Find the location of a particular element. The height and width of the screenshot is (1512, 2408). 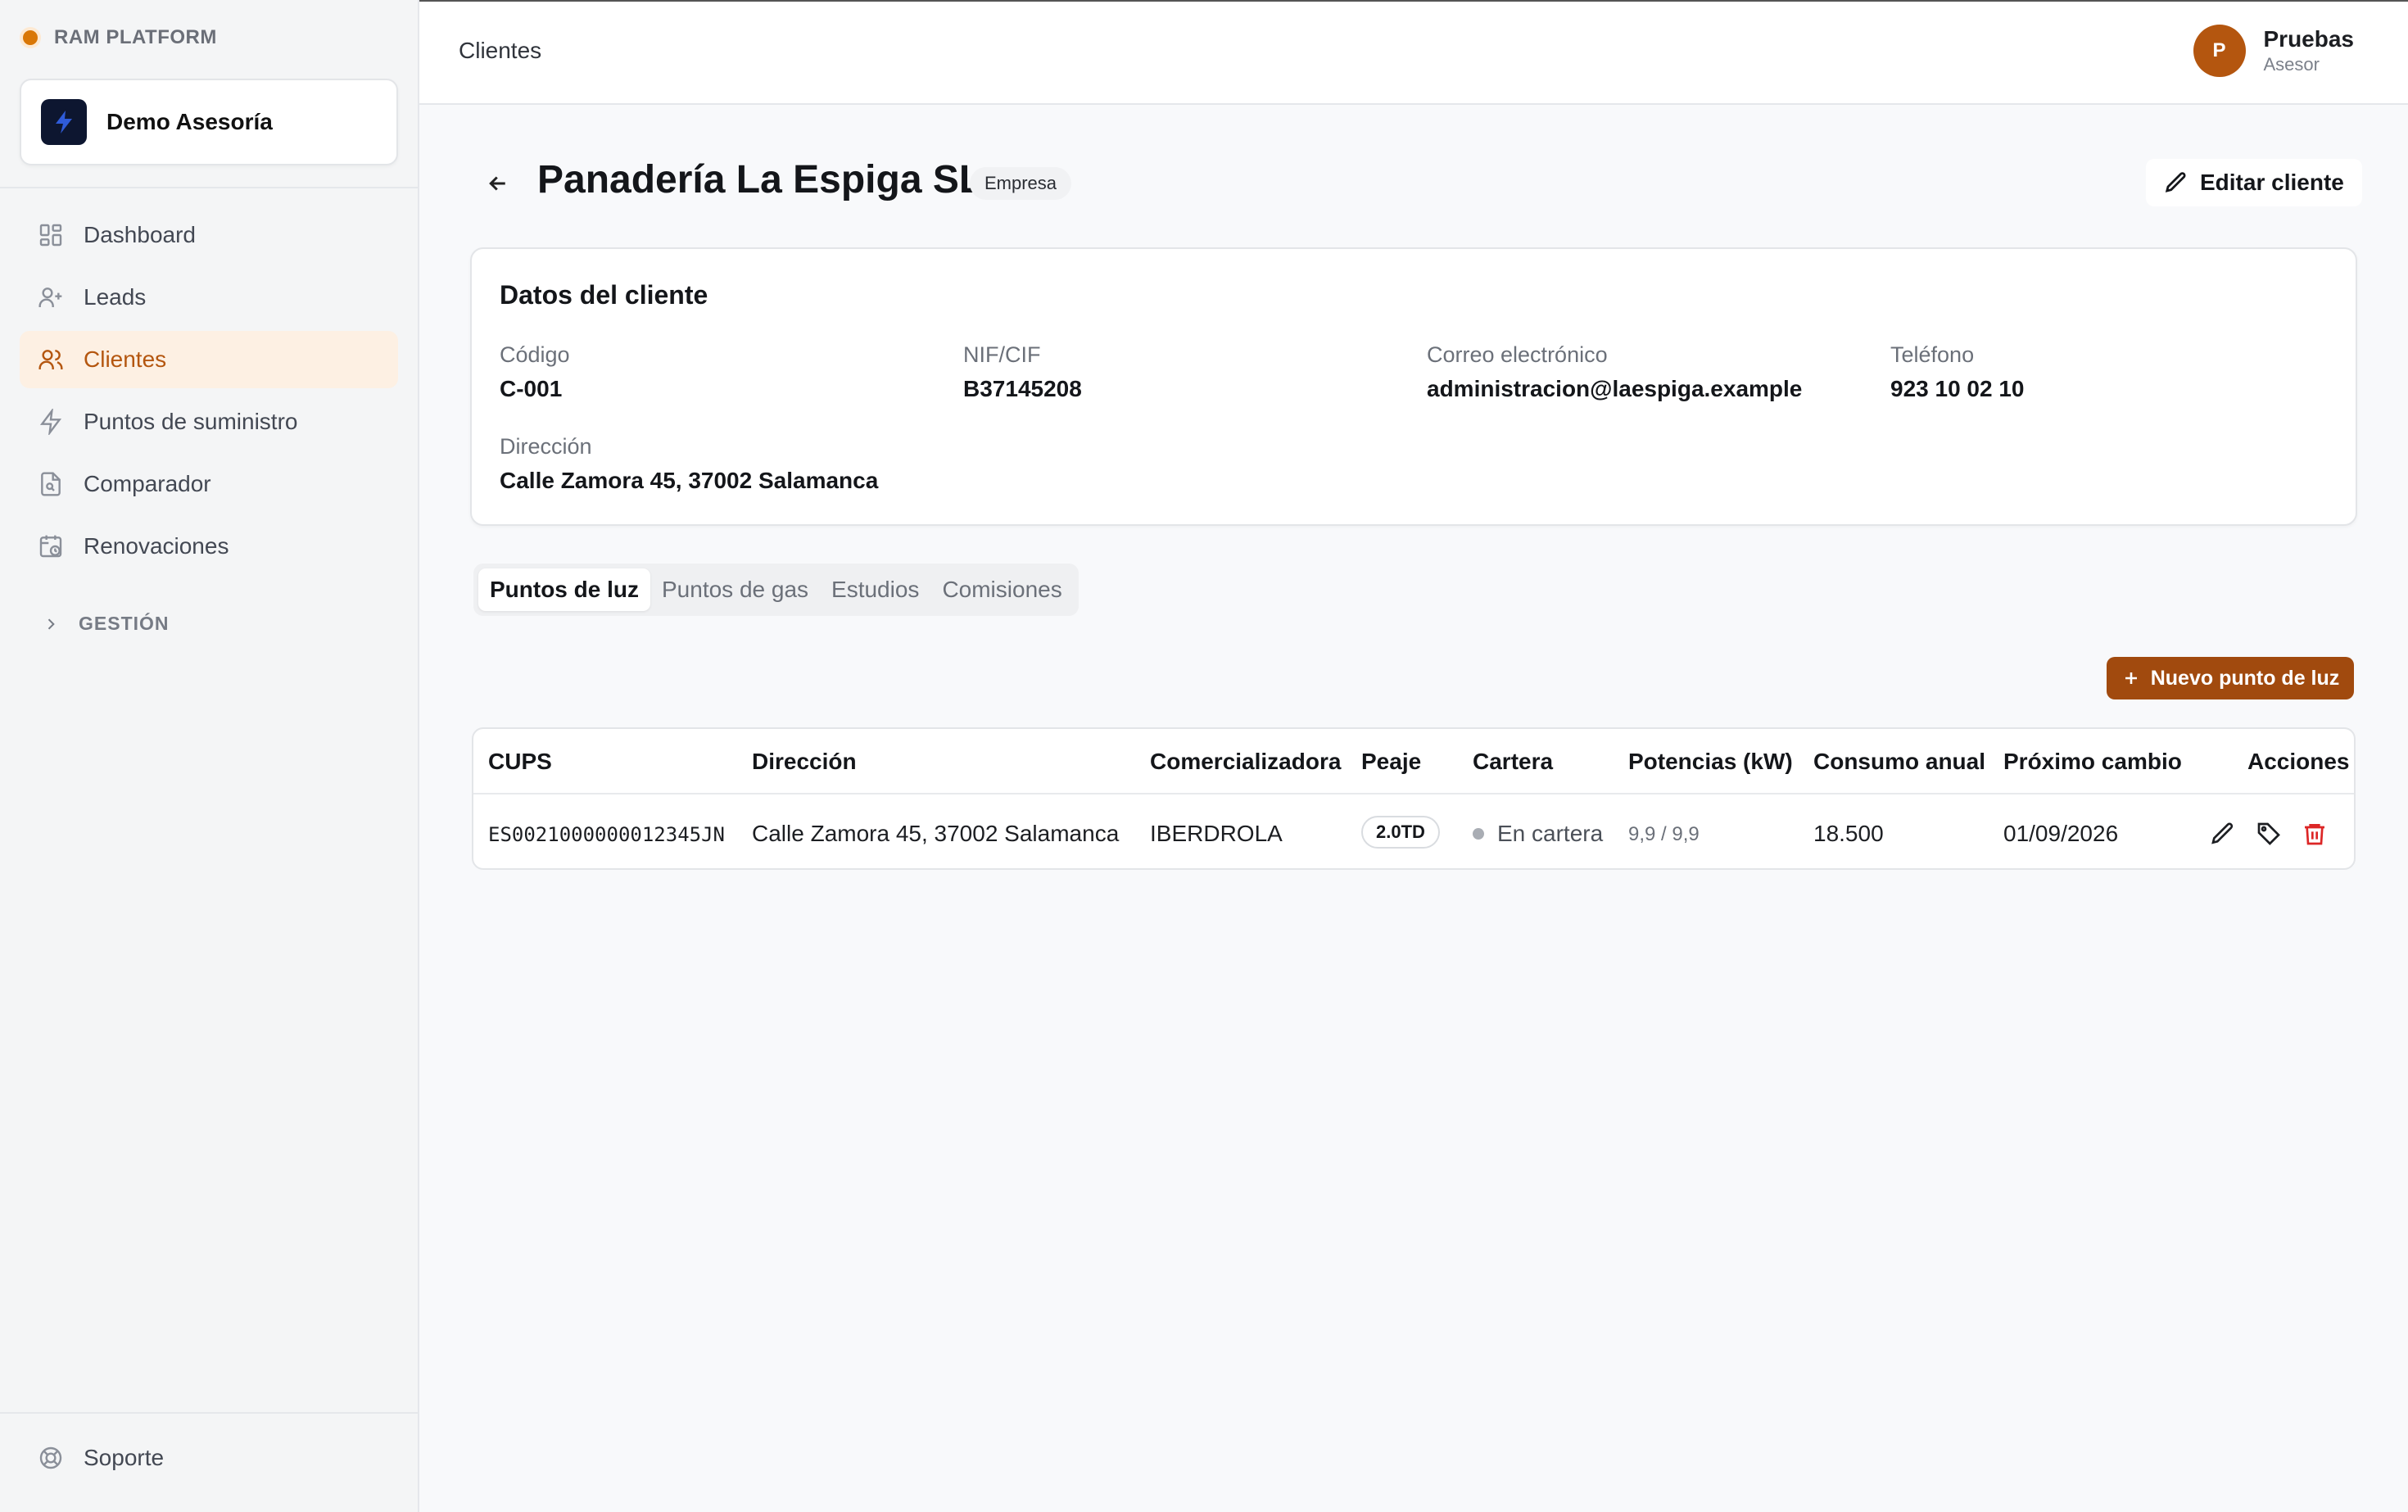

column-header-peaje: Peaje is located at coordinates (1391, 762).